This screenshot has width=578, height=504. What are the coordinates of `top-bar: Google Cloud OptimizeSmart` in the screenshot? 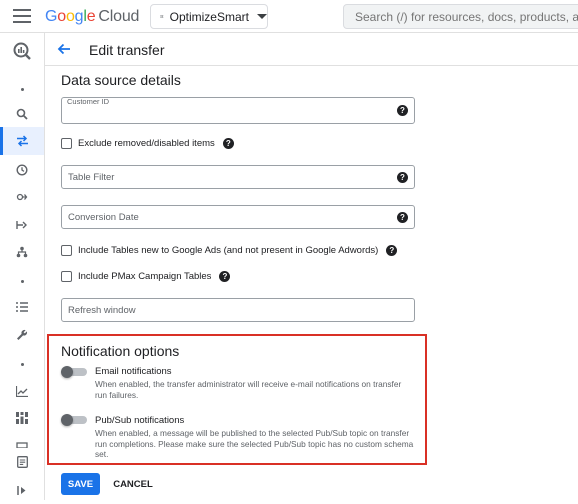 It's located at (289, 16).